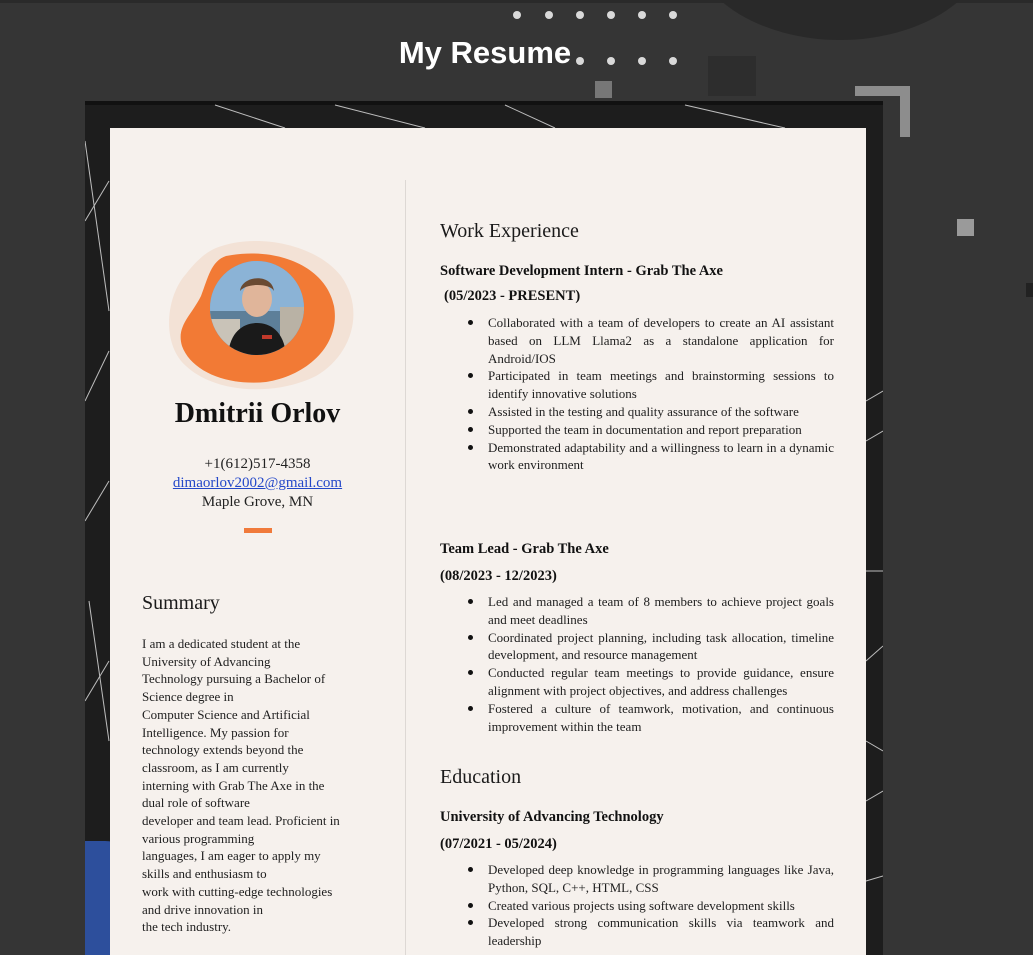 The width and height of the screenshot is (1033, 955). I want to click on job-dates: (08/2023 - 12/2023), so click(498, 576).